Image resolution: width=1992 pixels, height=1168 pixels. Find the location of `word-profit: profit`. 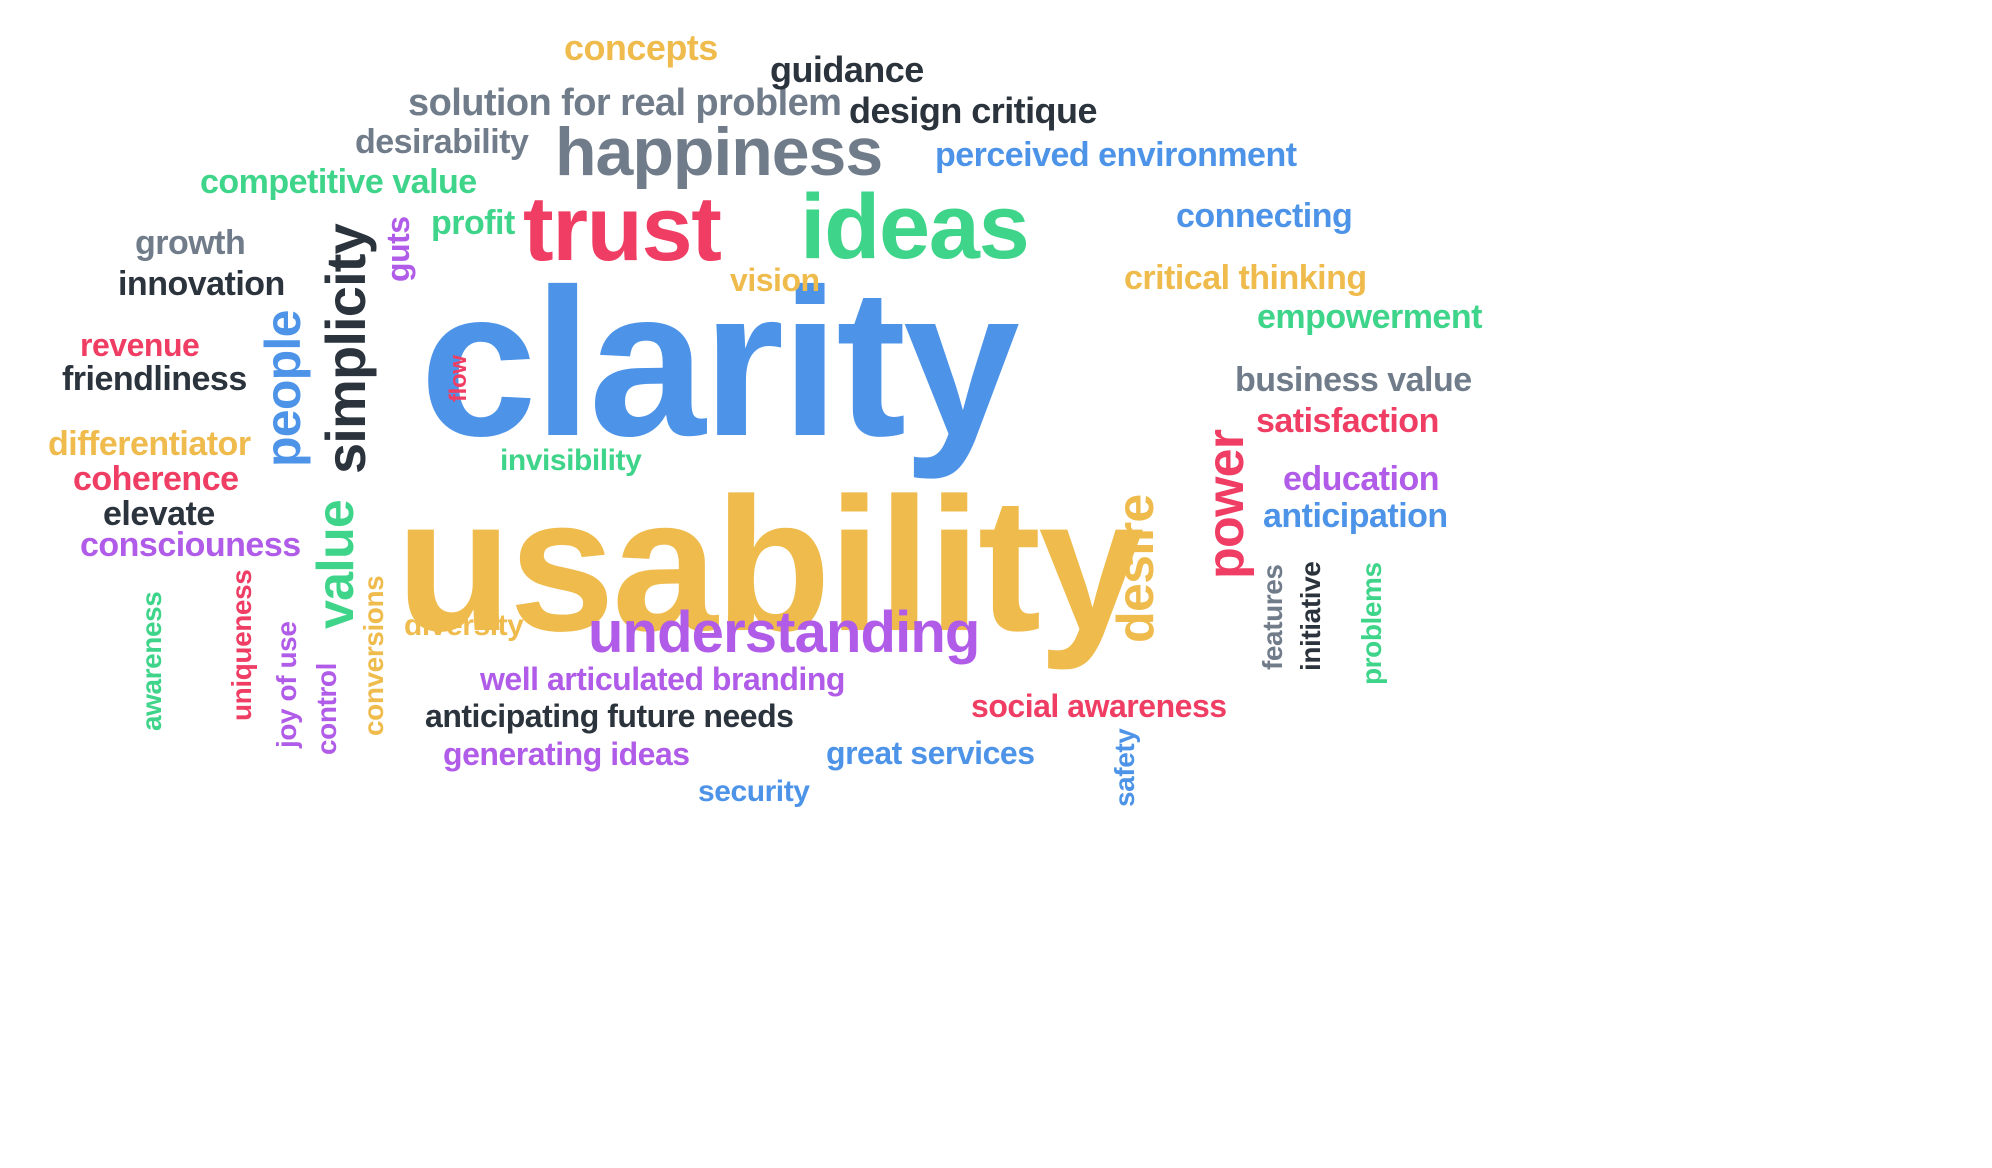

word-profit: profit is located at coordinates (473, 223).